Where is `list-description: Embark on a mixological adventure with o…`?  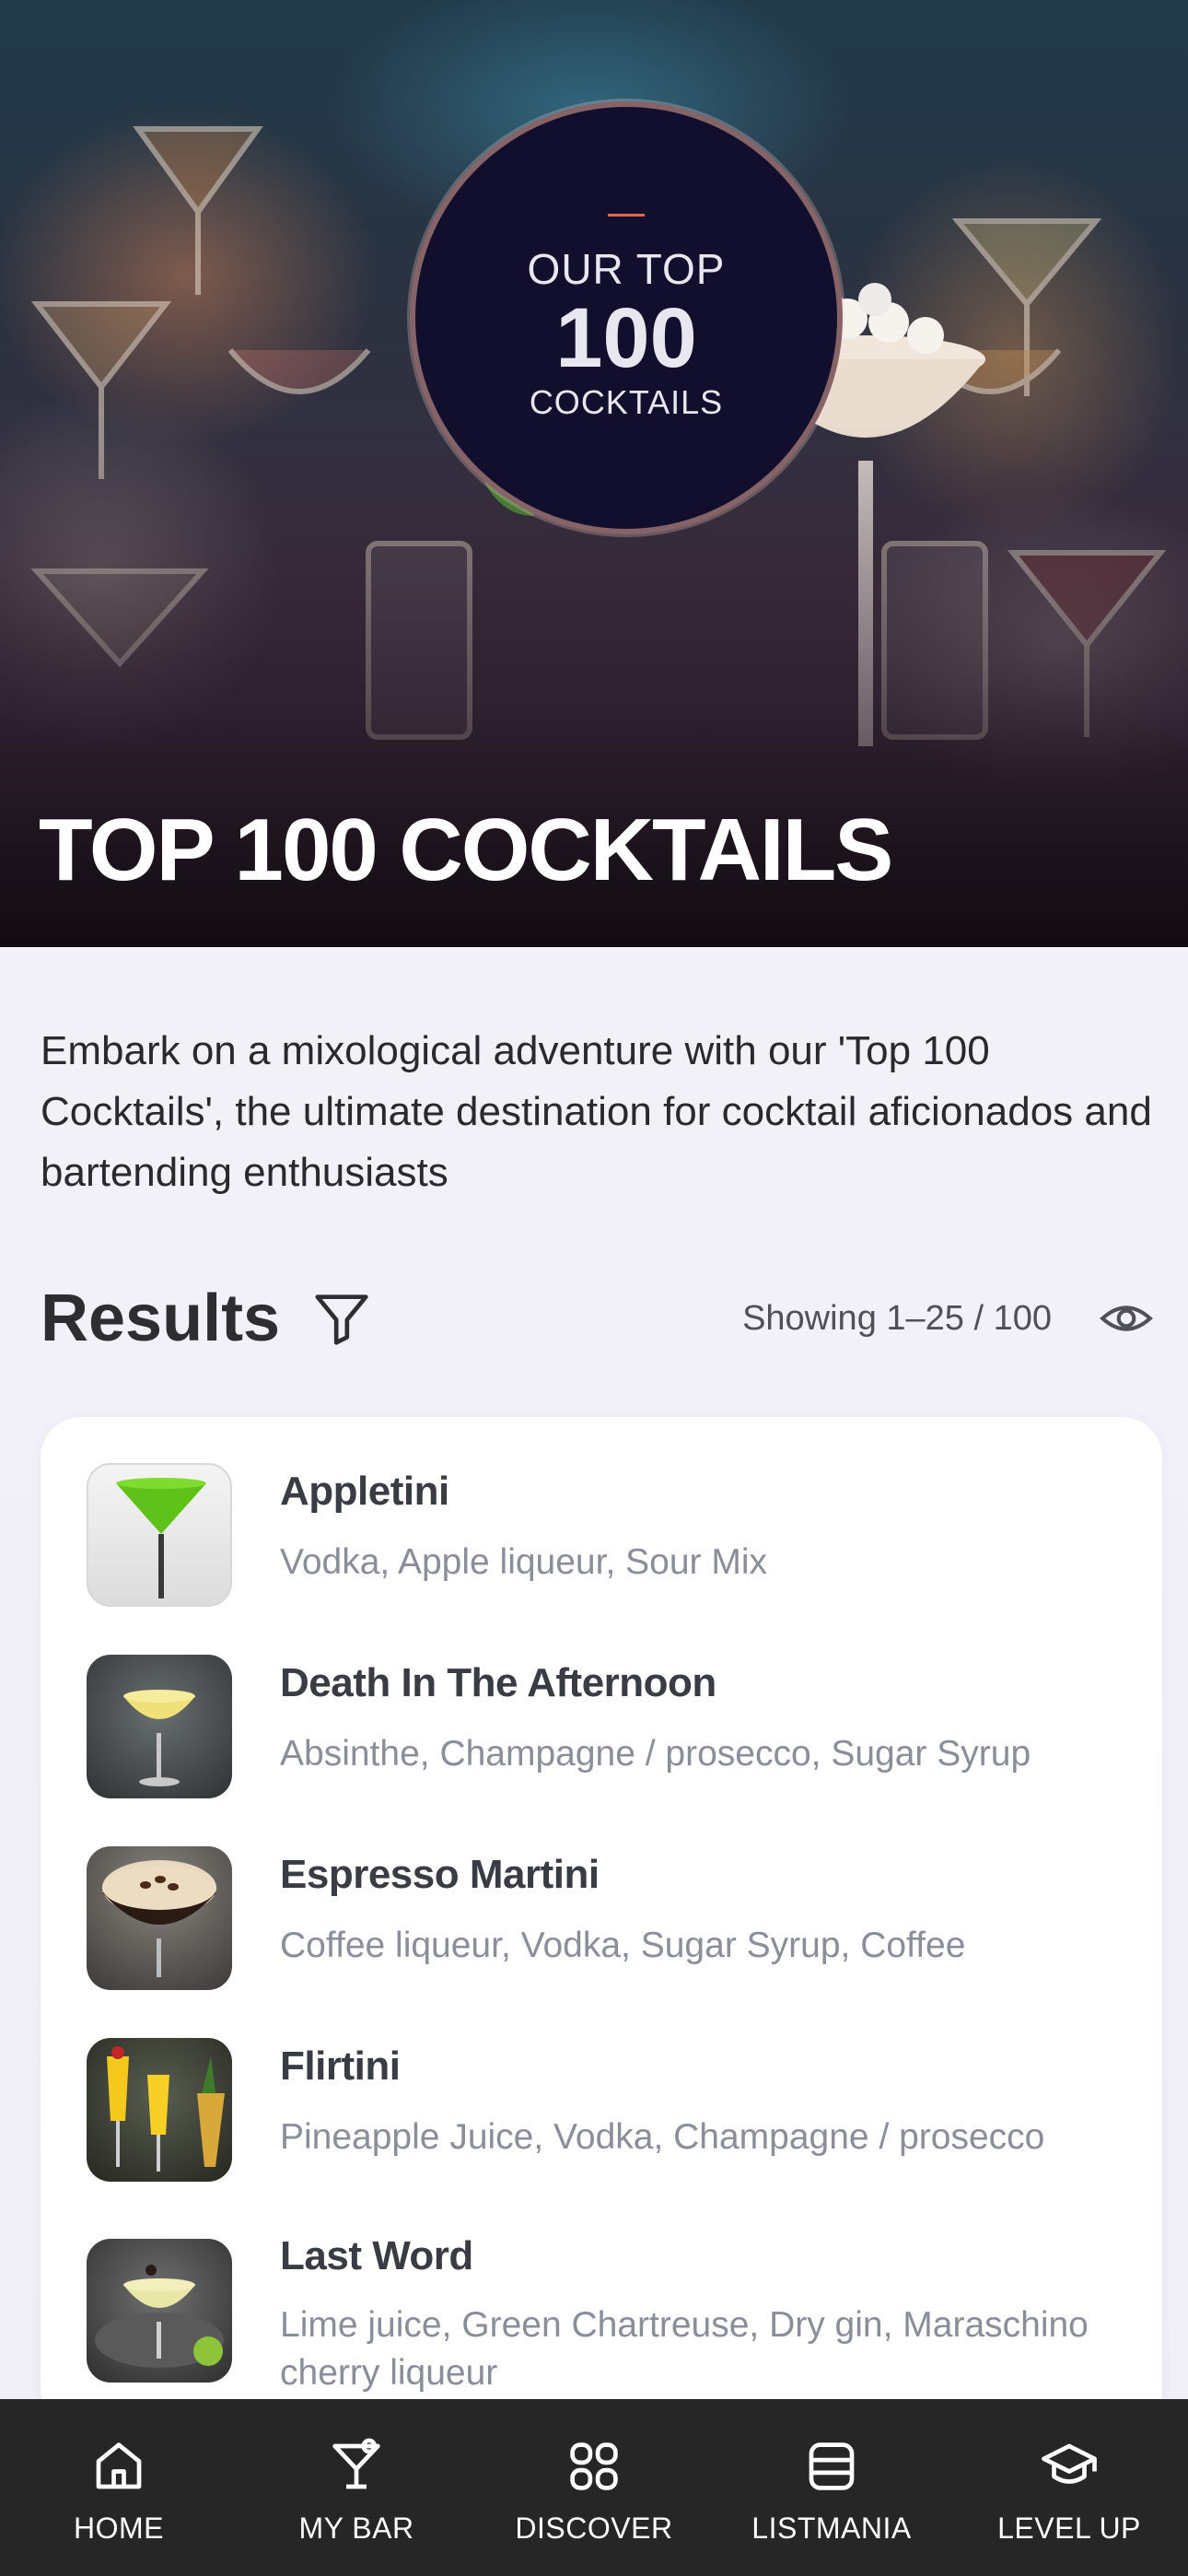 list-description: Embark on a mixological adventure with o… is located at coordinates (596, 1111).